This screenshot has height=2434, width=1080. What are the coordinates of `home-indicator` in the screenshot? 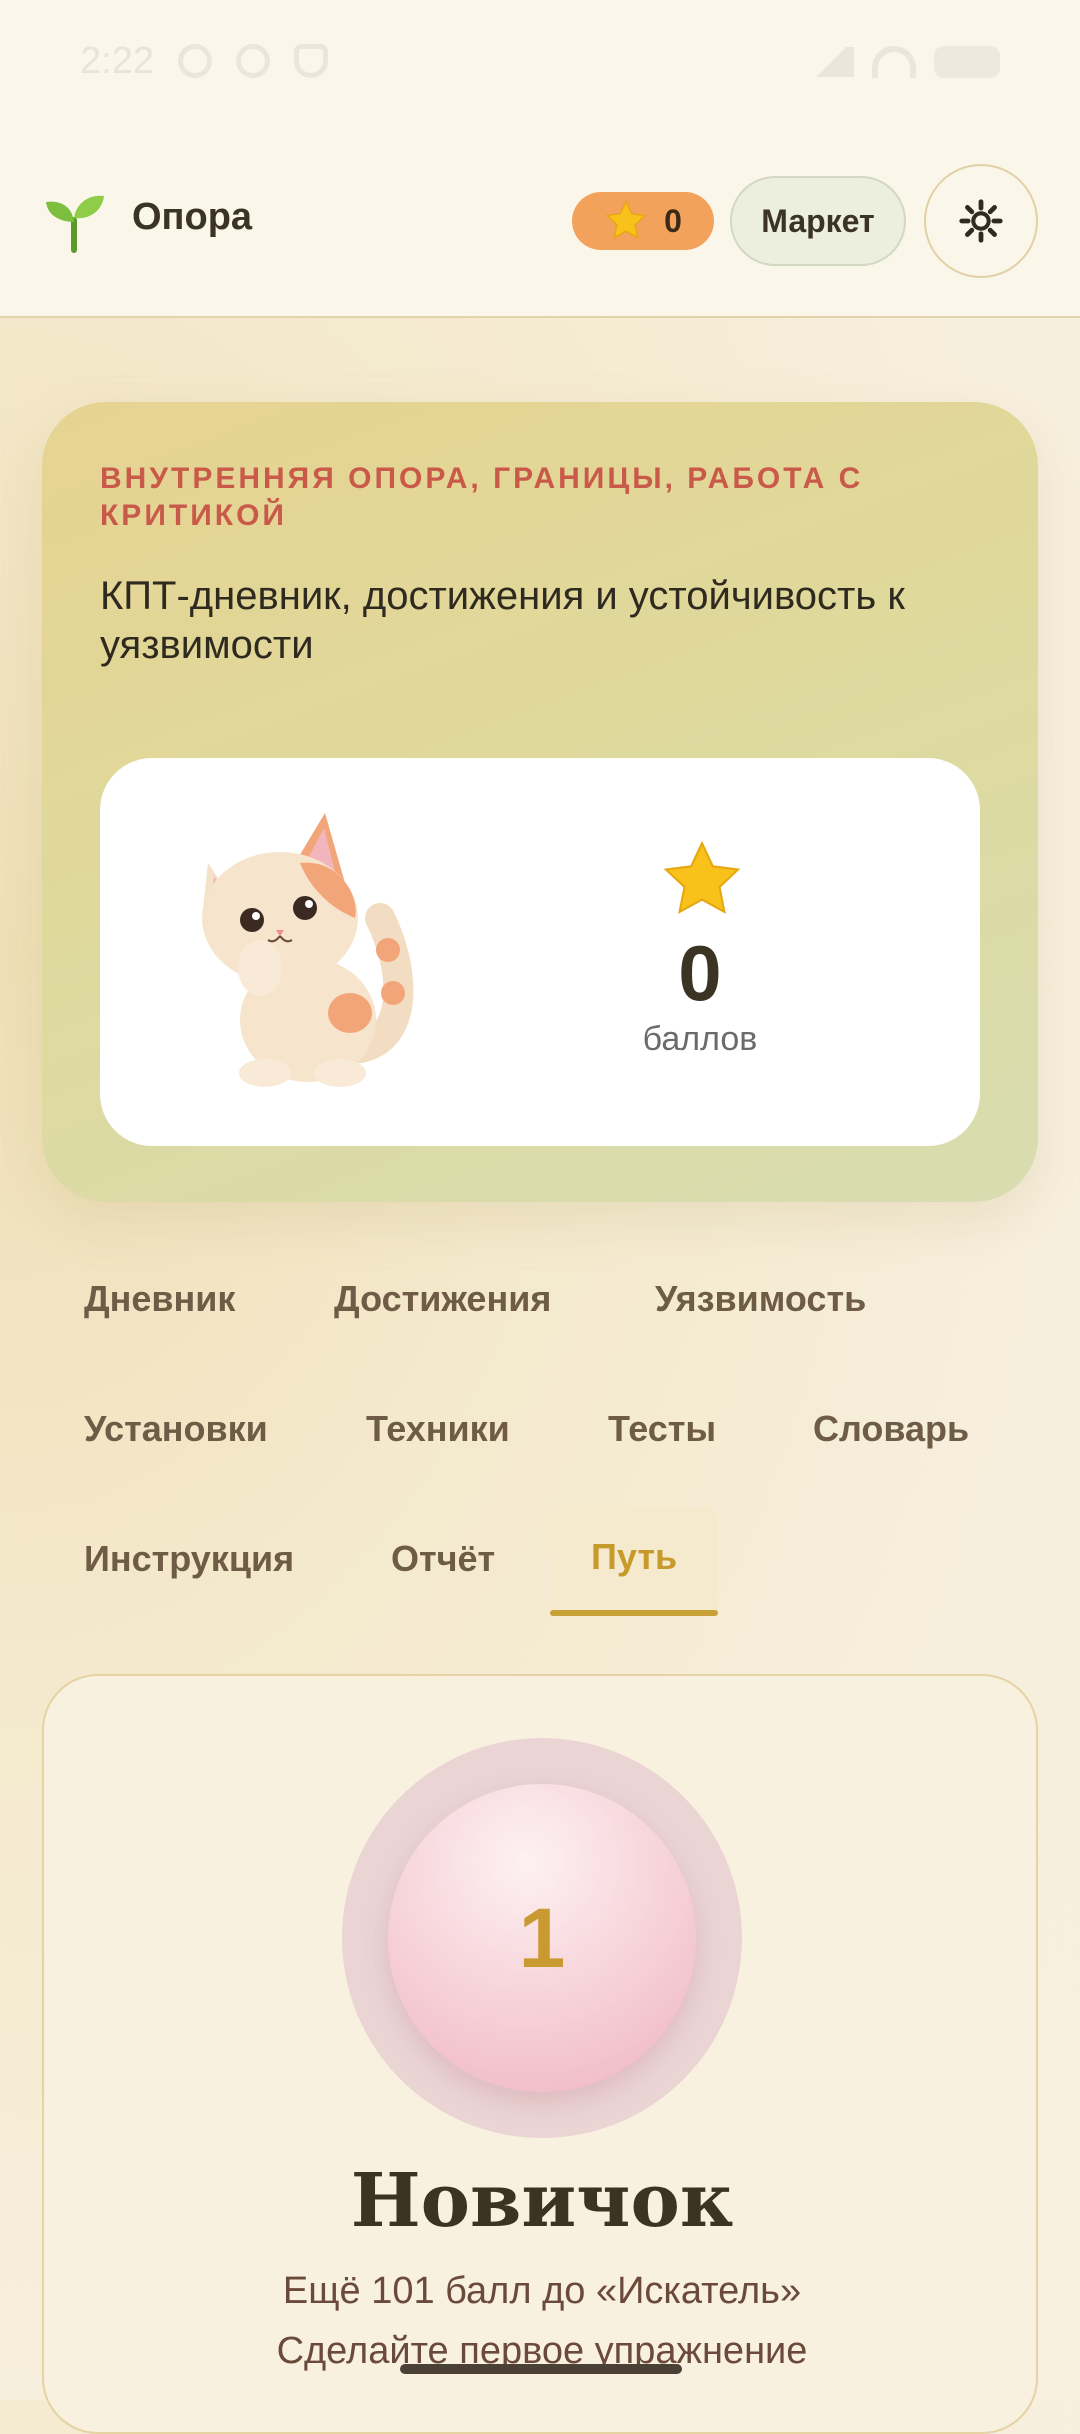 It's located at (541, 2369).